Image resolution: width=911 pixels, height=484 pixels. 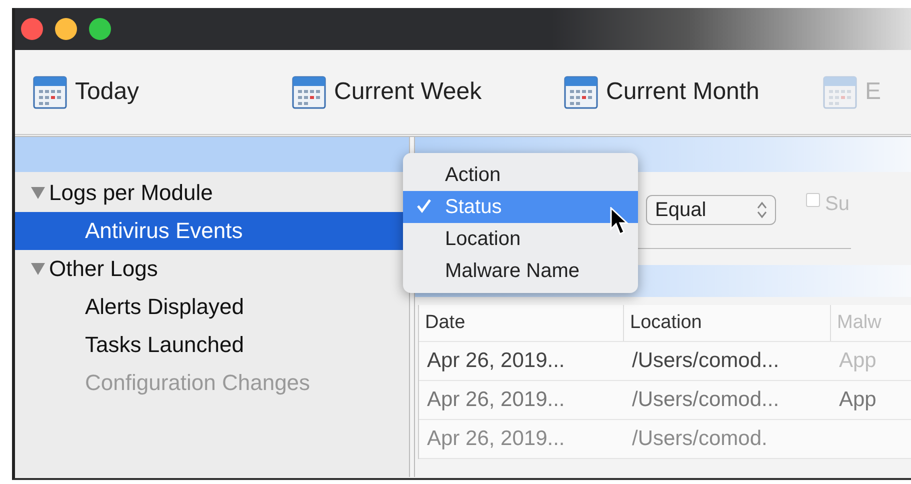 I want to click on zoom-button, so click(x=100, y=29).